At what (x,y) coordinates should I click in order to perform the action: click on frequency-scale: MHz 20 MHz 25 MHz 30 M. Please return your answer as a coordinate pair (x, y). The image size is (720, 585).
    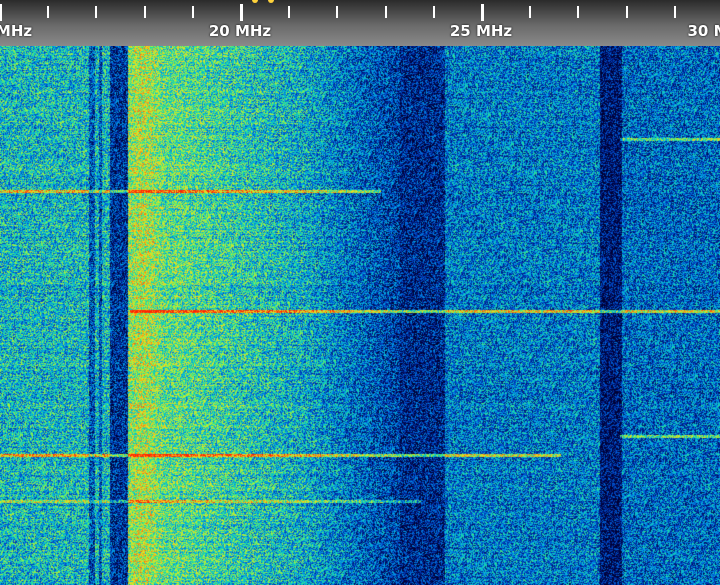
    Looking at the image, I should click on (360, 23).